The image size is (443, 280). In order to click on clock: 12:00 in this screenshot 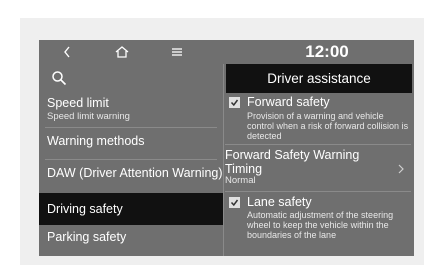, I will do `click(327, 51)`.